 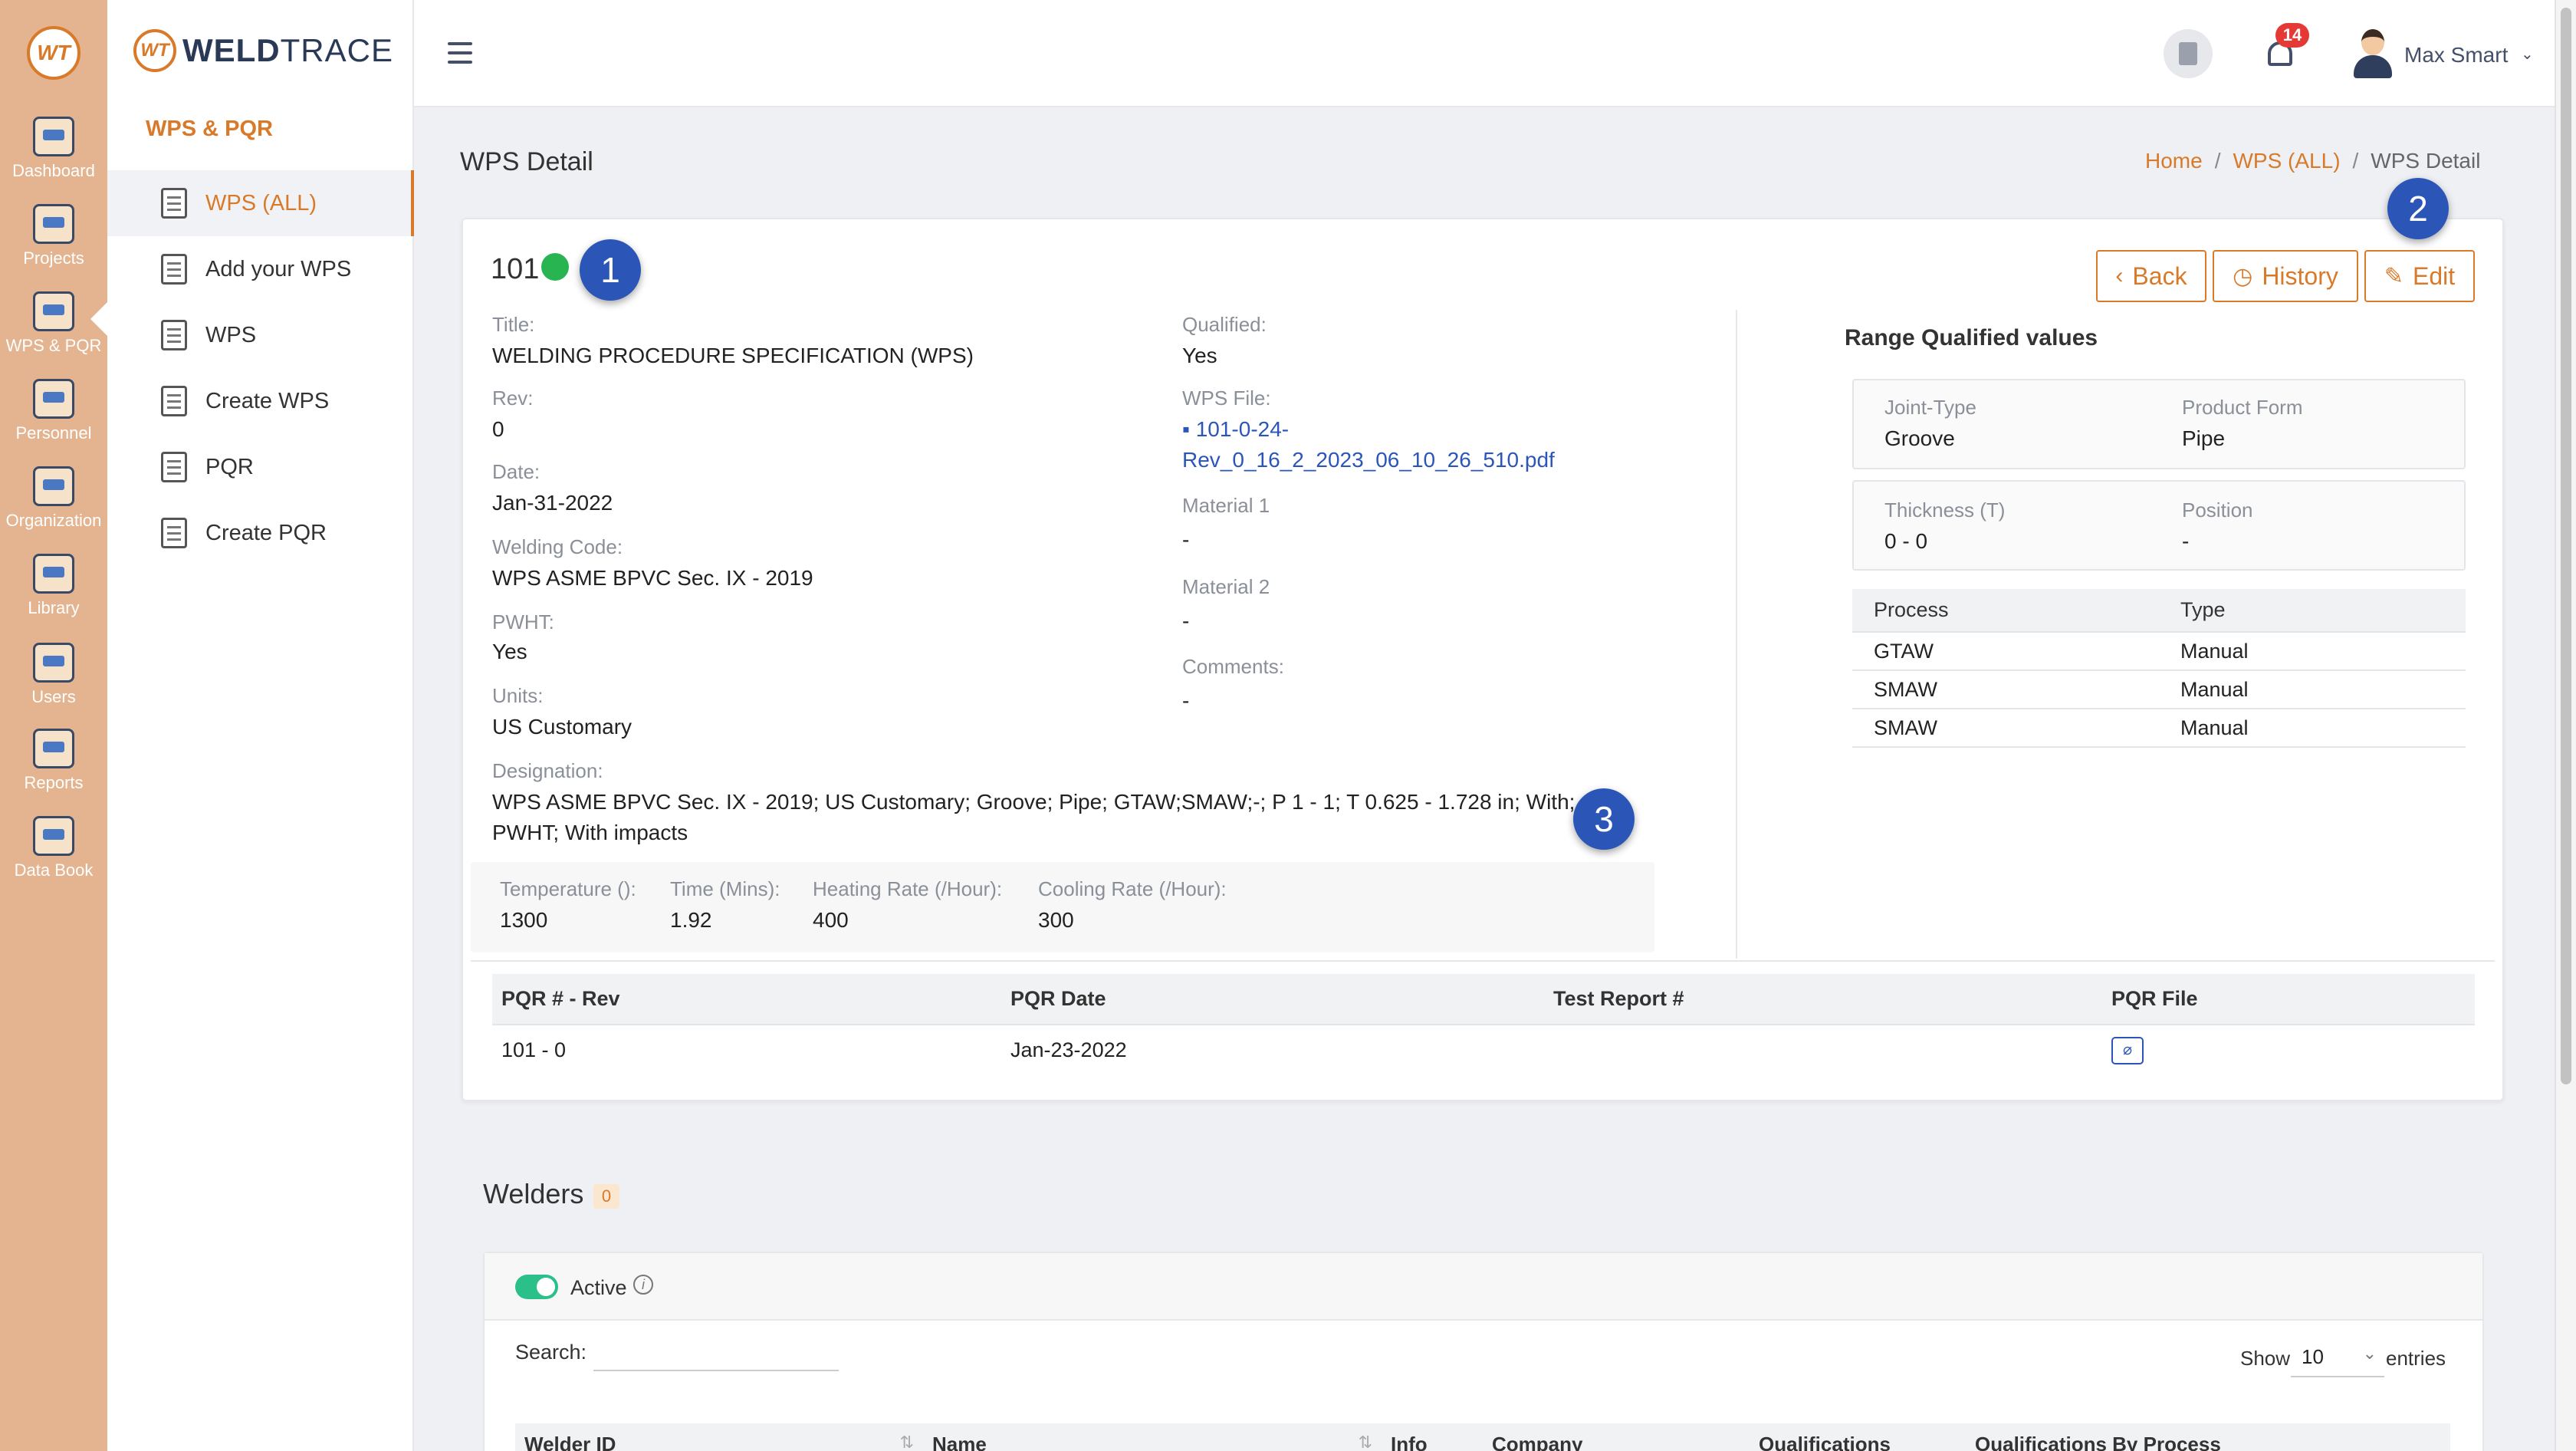 I want to click on rail-item-personnel: Personnel, so click(x=53, y=411).